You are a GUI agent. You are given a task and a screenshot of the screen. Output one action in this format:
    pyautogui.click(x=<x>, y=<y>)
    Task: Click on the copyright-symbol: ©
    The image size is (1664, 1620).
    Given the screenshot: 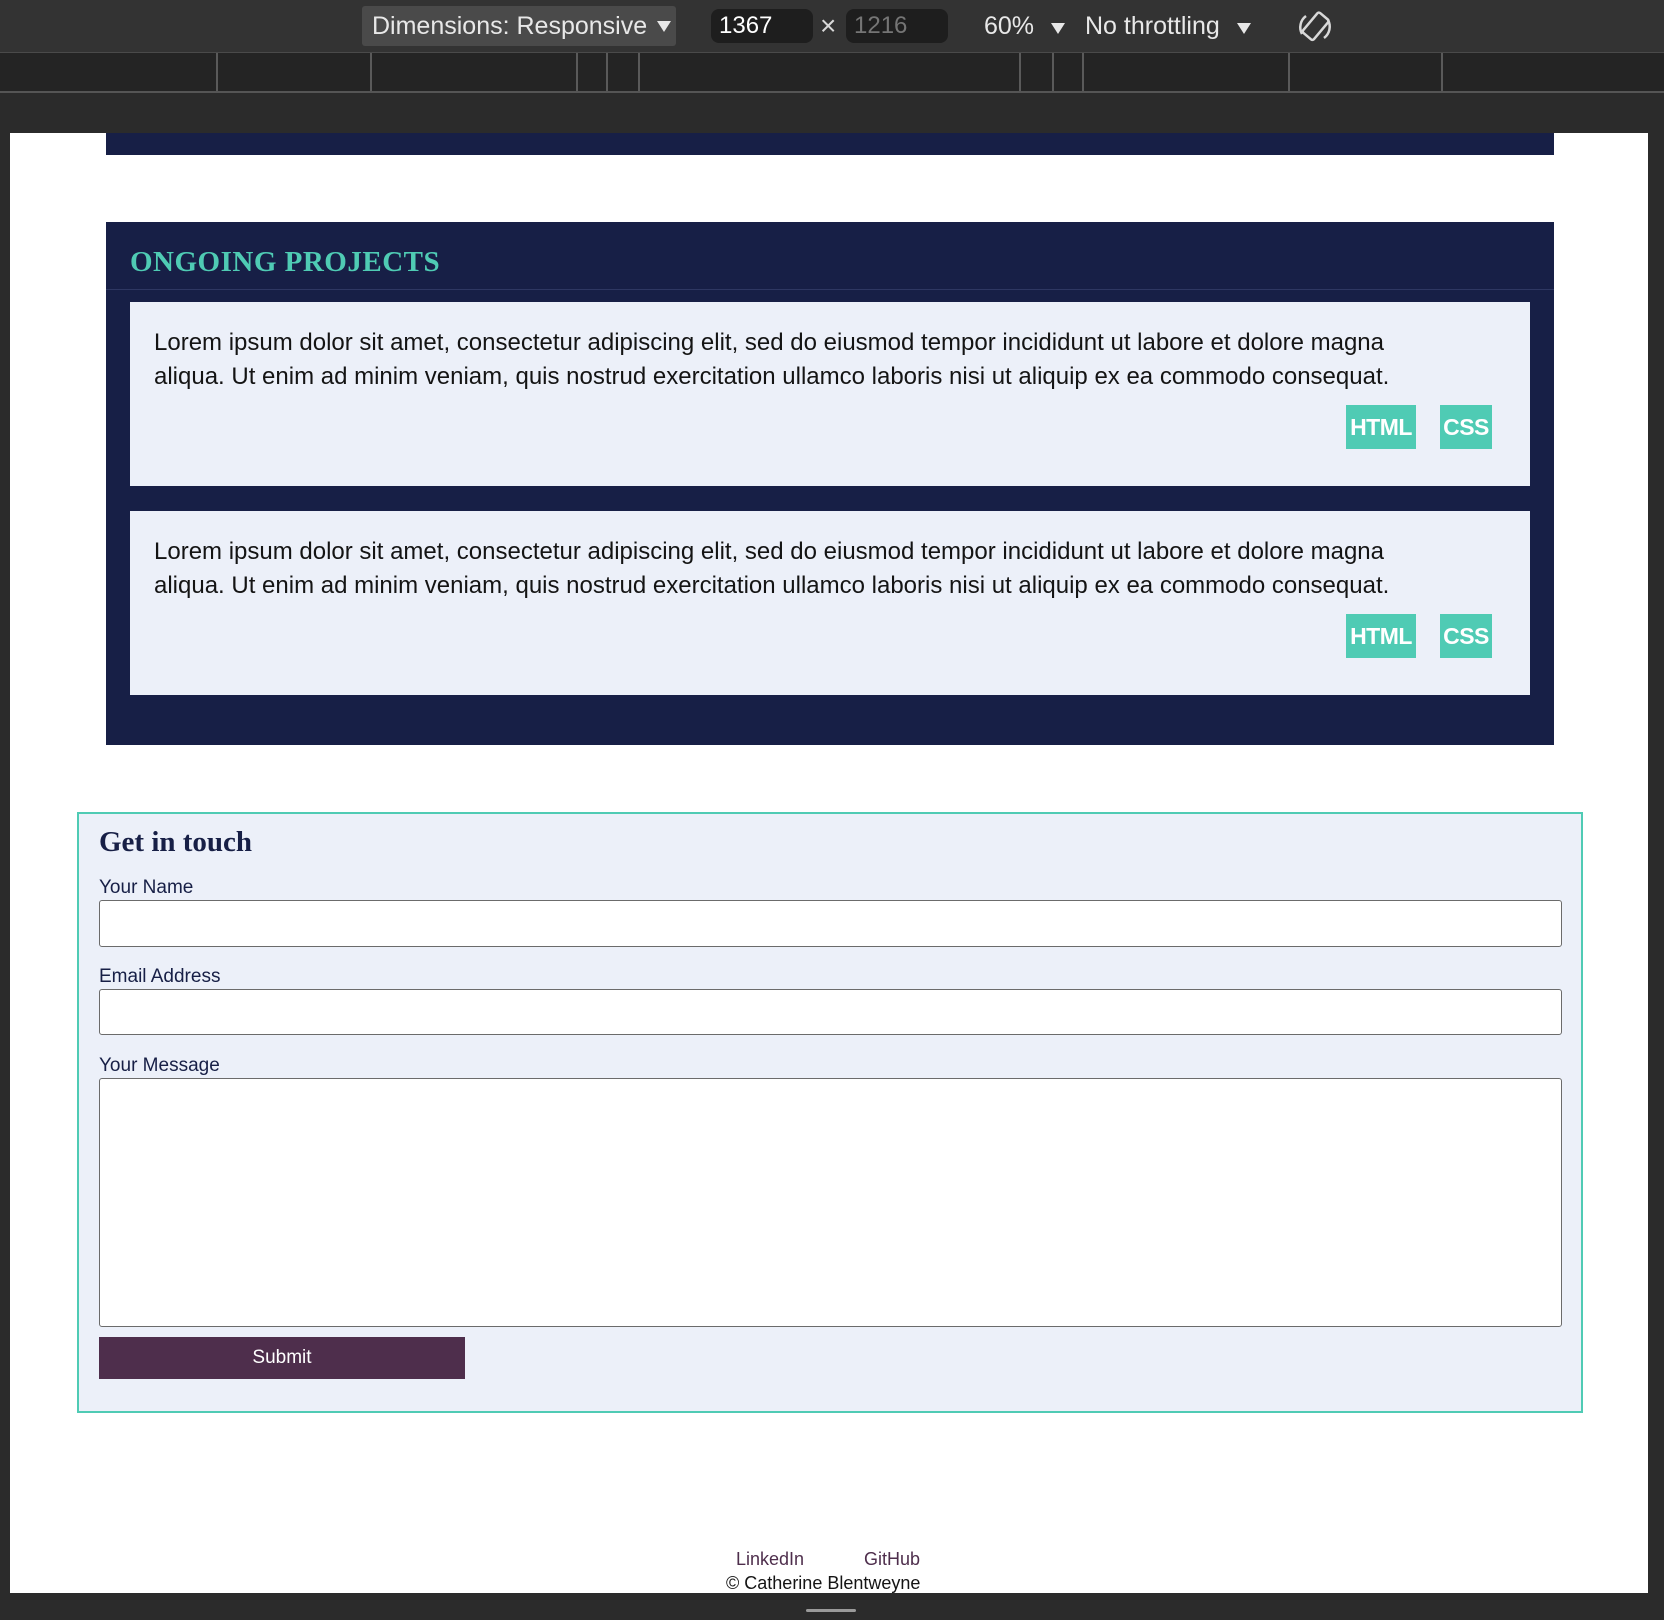 What is the action you would take?
    pyautogui.click(x=733, y=1583)
    